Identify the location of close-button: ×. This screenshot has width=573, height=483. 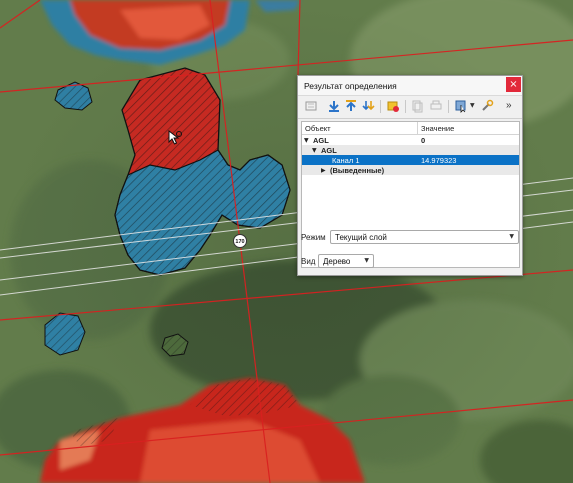
(513, 84).